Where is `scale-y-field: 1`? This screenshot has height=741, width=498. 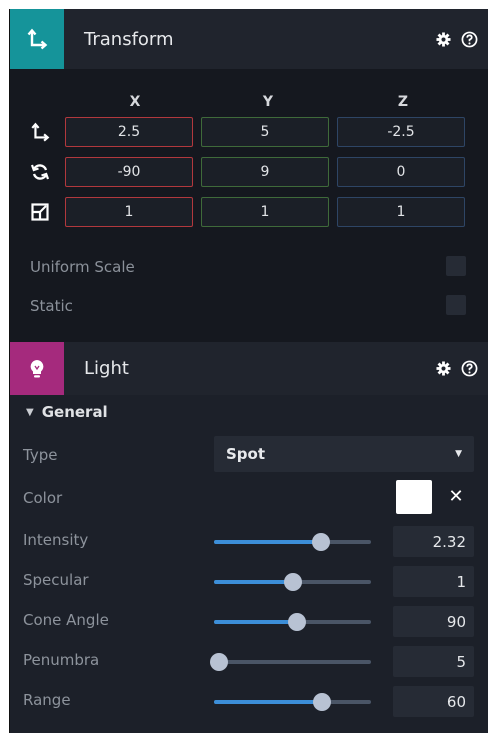 scale-y-field: 1 is located at coordinates (265, 212).